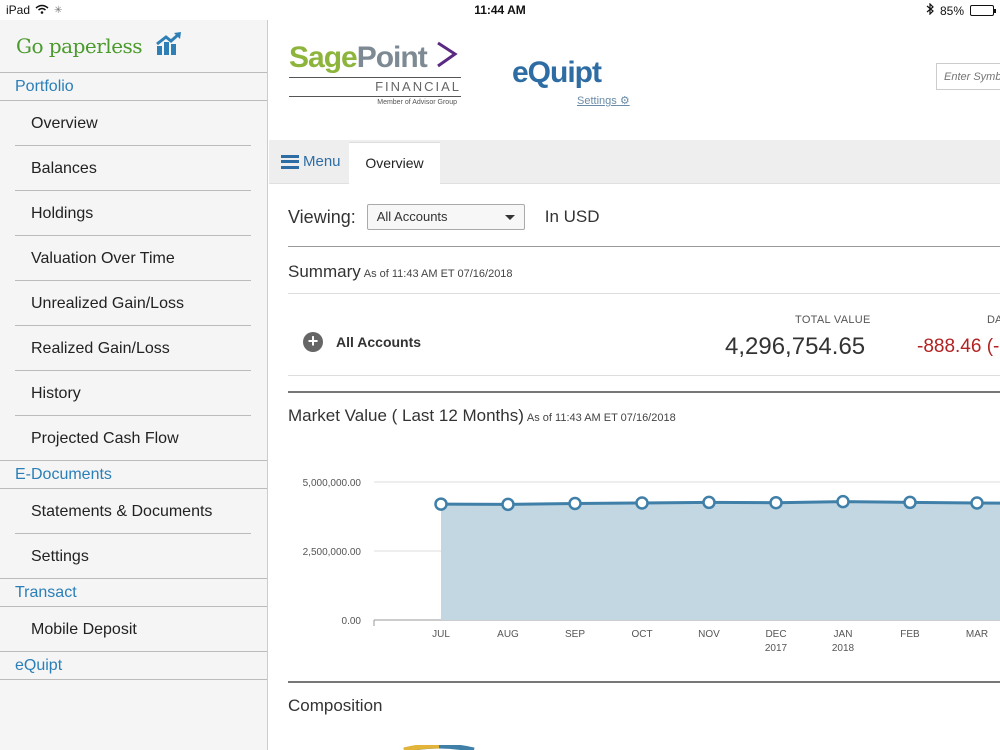 The width and height of the screenshot is (1000, 750). I want to click on x-tick-label: JAN, so click(843, 634).